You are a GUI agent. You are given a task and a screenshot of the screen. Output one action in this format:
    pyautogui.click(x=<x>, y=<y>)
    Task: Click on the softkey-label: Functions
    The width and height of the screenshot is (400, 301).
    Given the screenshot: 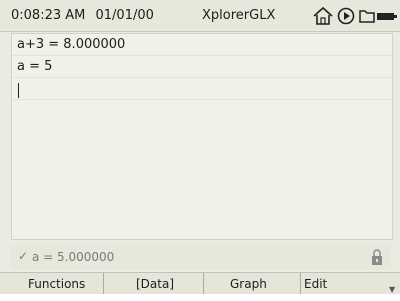 What is the action you would take?
    pyautogui.click(x=57, y=284)
    